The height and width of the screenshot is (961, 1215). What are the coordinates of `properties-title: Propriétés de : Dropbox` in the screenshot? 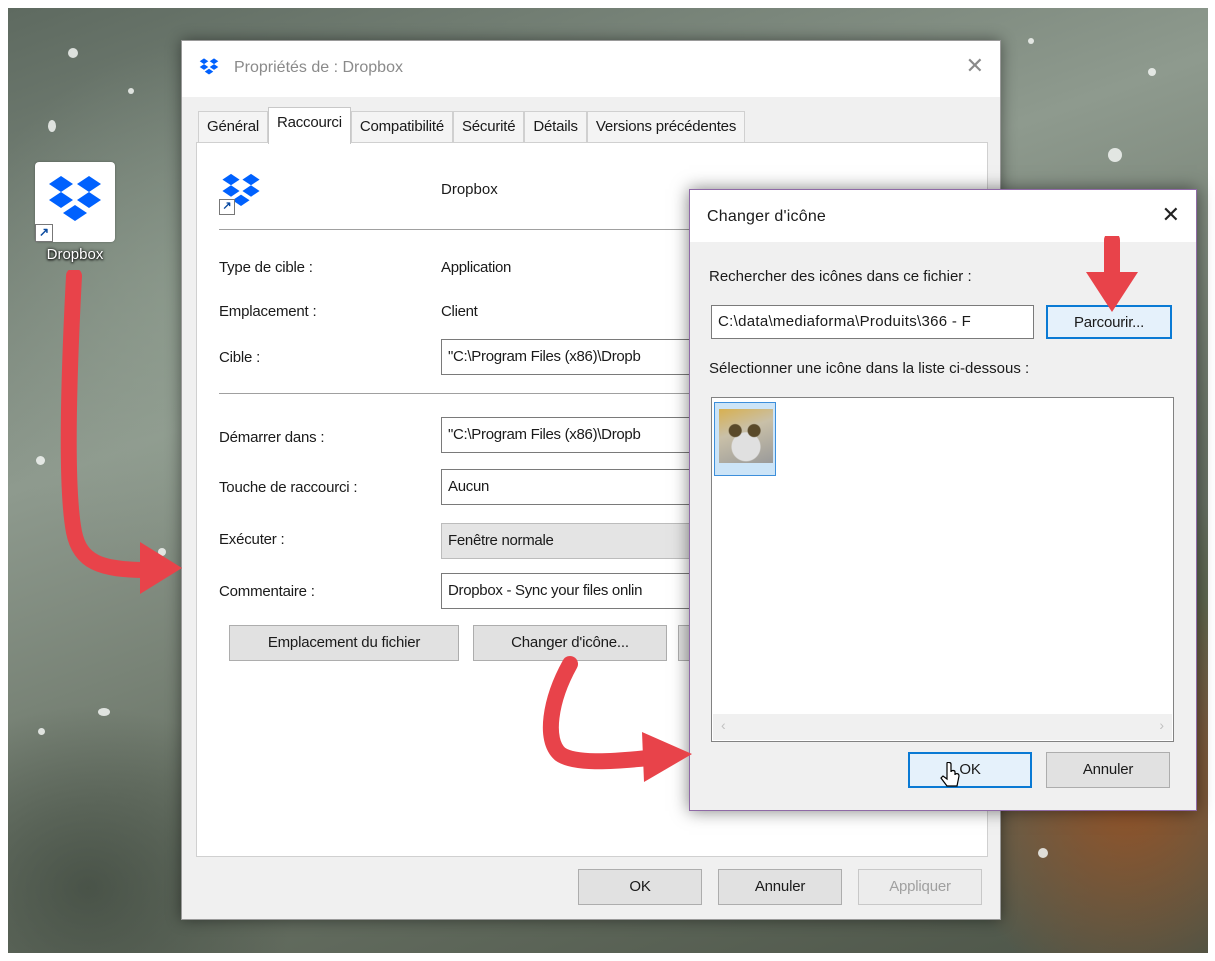 It's located at (318, 67).